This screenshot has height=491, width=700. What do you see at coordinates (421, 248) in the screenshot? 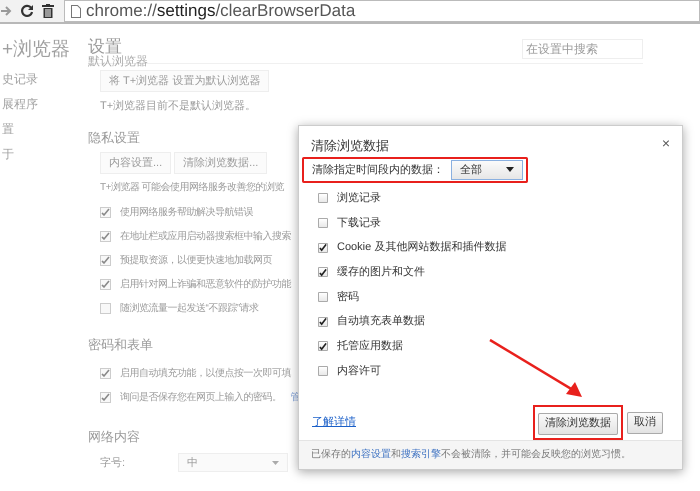
I see `option-label: Cookie 及其他网站数据和插件数据` at bounding box center [421, 248].